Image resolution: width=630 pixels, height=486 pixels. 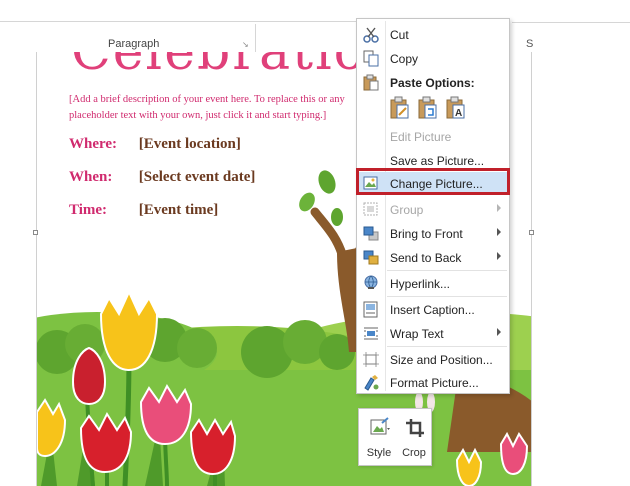 I want to click on tulip-flower-yellow, so click(x=129, y=330).